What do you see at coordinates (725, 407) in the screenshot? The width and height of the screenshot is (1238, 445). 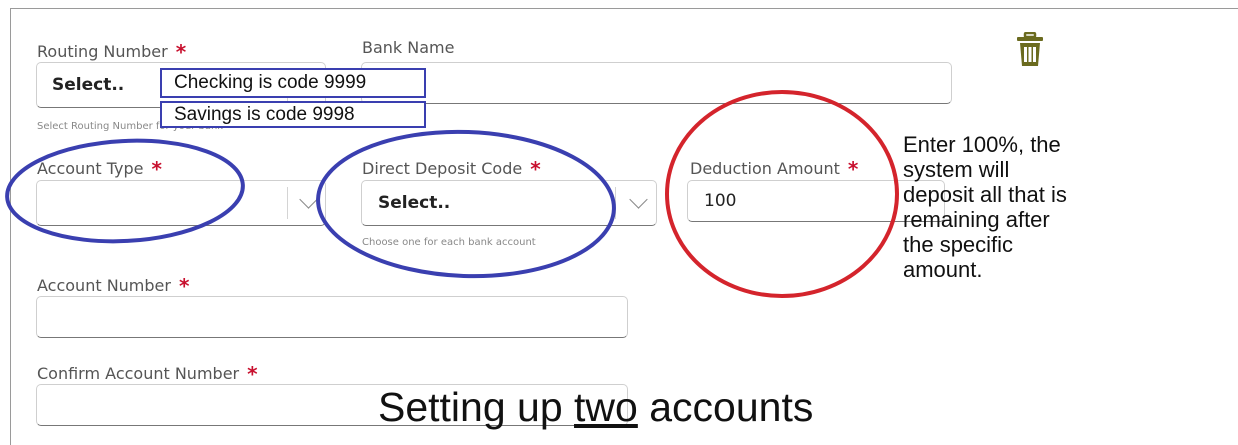 I see `footer-text-end: accounts` at bounding box center [725, 407].